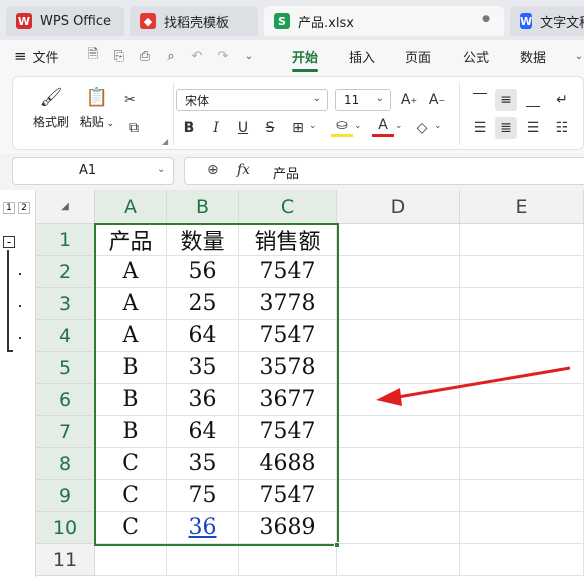  I want to click on cell-c3: 3778, so click(288, 304).